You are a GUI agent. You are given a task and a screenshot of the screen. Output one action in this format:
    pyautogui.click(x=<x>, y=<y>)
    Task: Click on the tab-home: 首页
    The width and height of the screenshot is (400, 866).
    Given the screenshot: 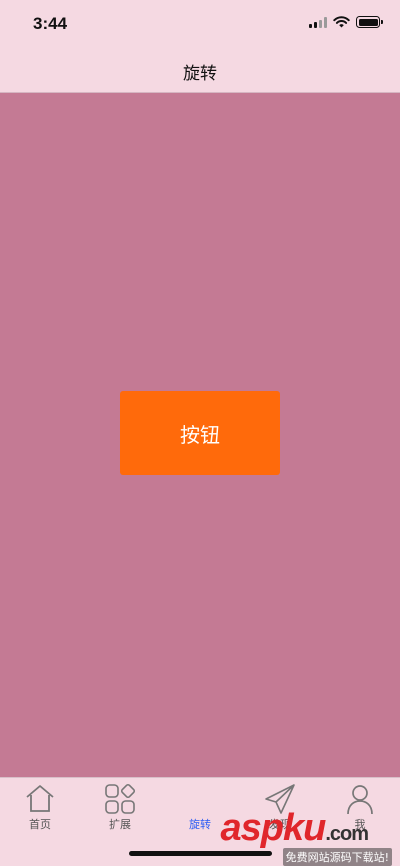 What is the action you would take?
    pyautogui.click(x=40, y=806)
    